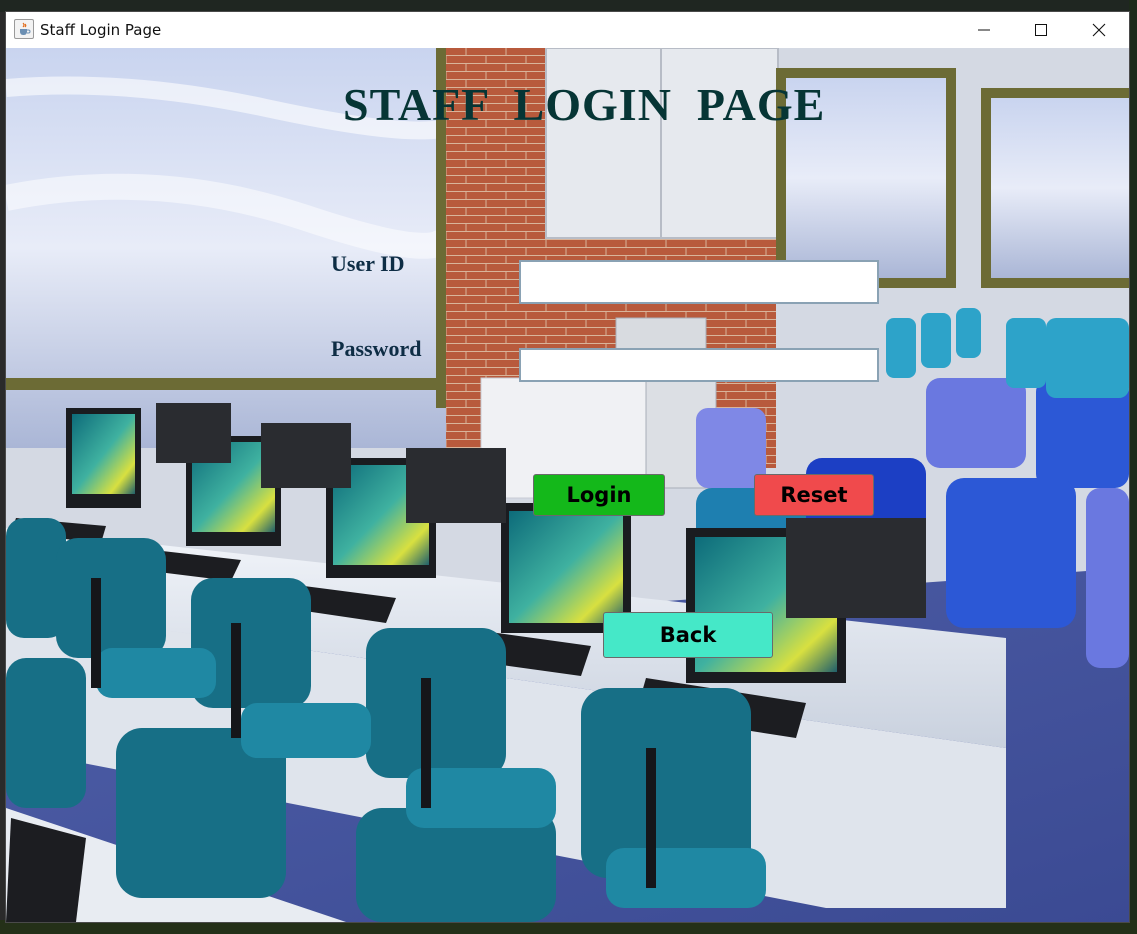 The height and width of the screenshot is (934, 1137). Describe the element at coordinates (584, 104) in the screenshot. I see `page-title: STAFF LOGIN PAGE` at that location.